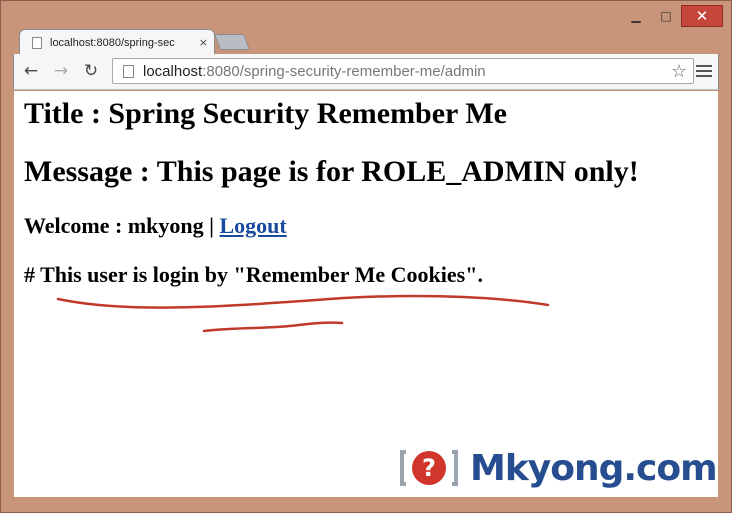  What do you see at coordinates (636, 16) in the screenshot?
I see `minimize-icon: ▁` at bounding box center [636, 16].